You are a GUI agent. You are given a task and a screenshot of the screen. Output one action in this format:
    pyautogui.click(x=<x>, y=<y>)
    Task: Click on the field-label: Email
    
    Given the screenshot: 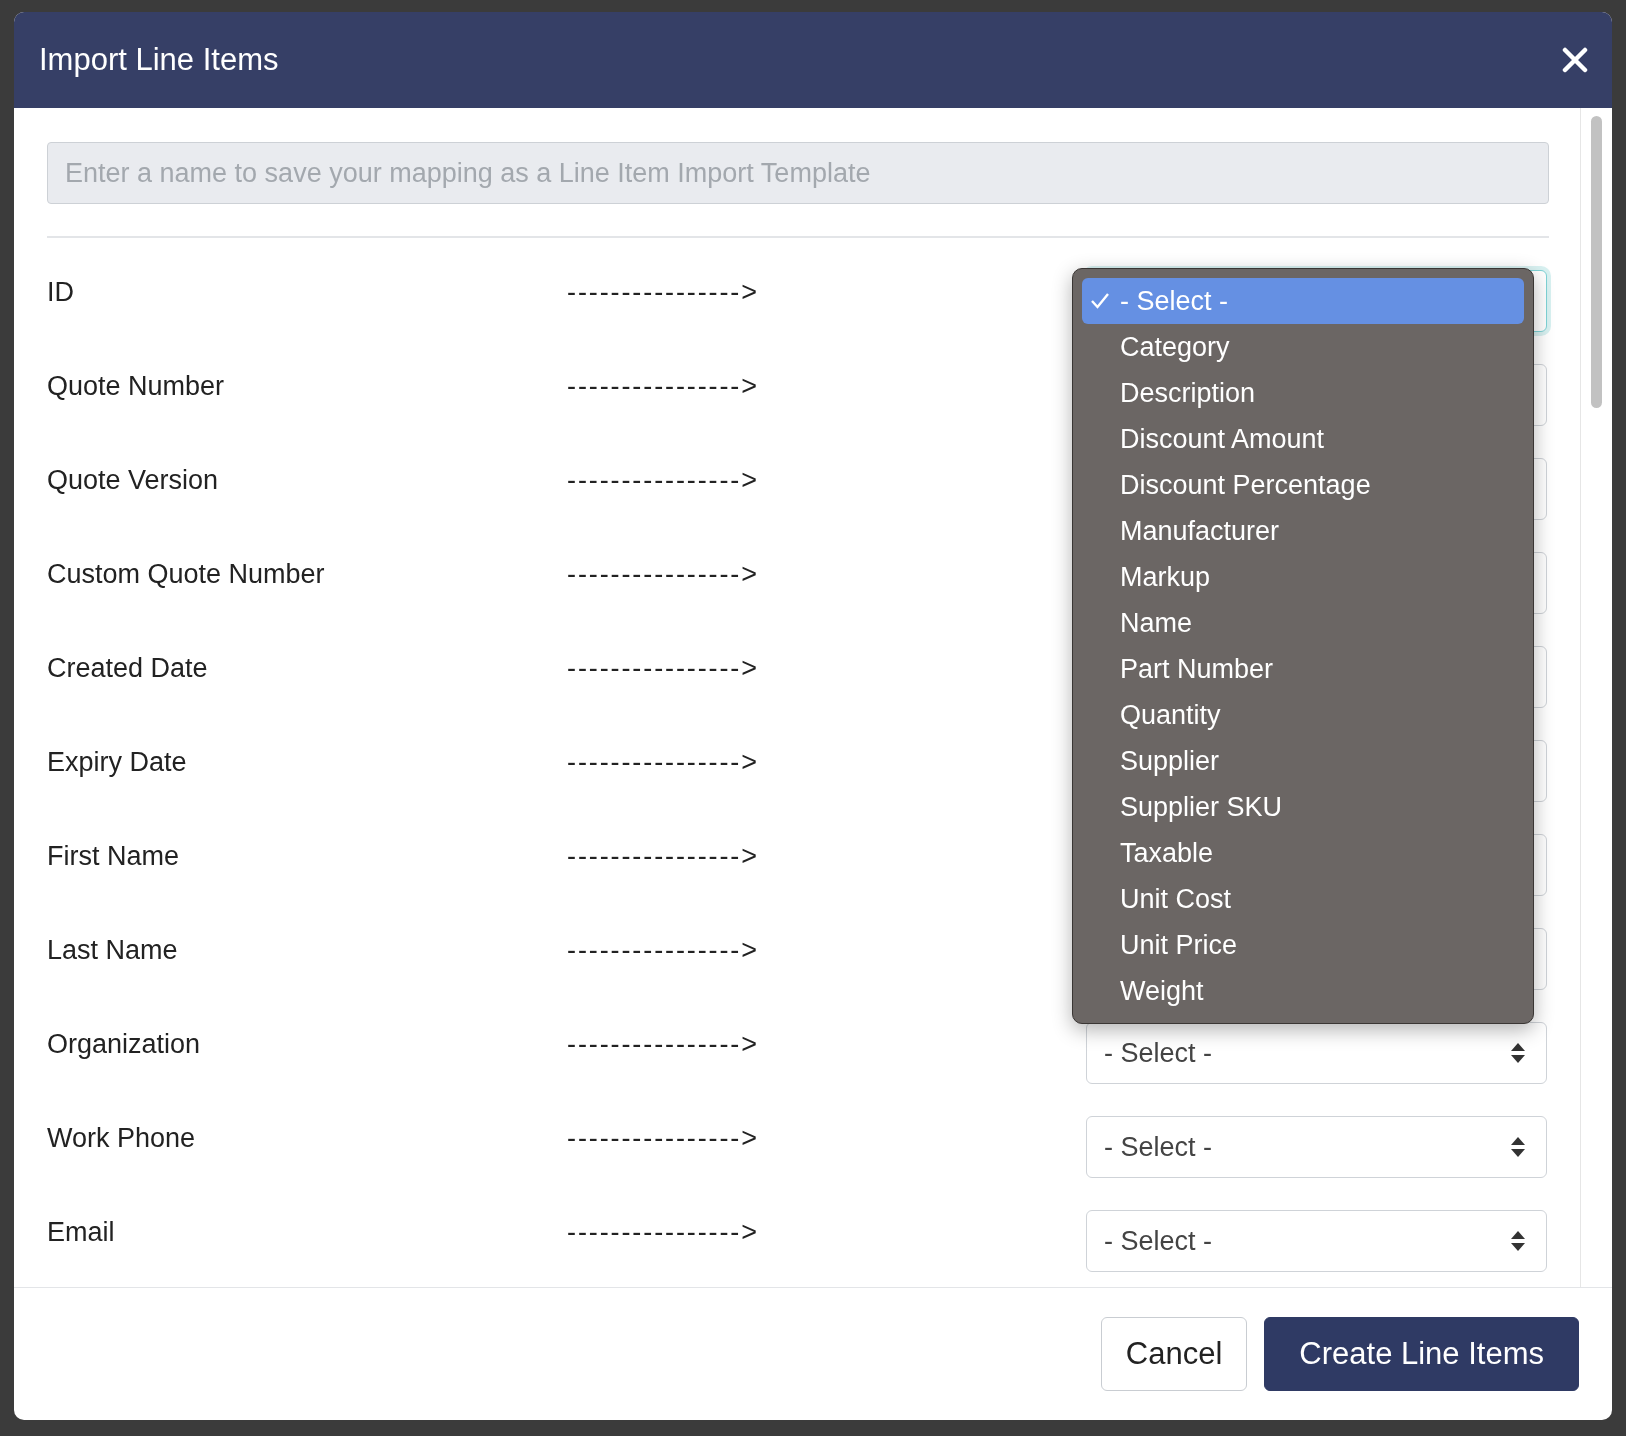 What is the action you would take?
    pyautogui.click(x=81, y=1232)
    